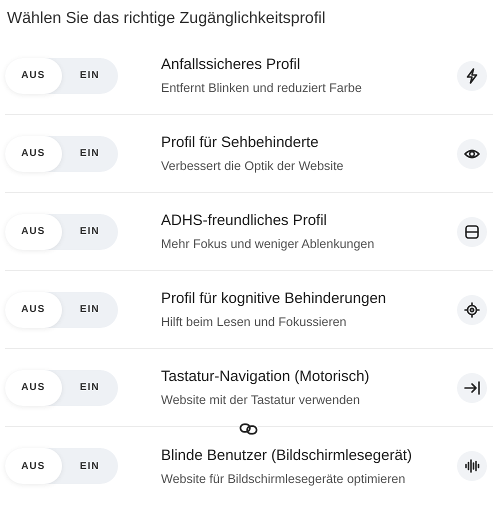  Describe the element at coordinates (254, 322) in the screenshot. I see `profile-description: Hilft beim Lesen und Fokussieren` at that location.